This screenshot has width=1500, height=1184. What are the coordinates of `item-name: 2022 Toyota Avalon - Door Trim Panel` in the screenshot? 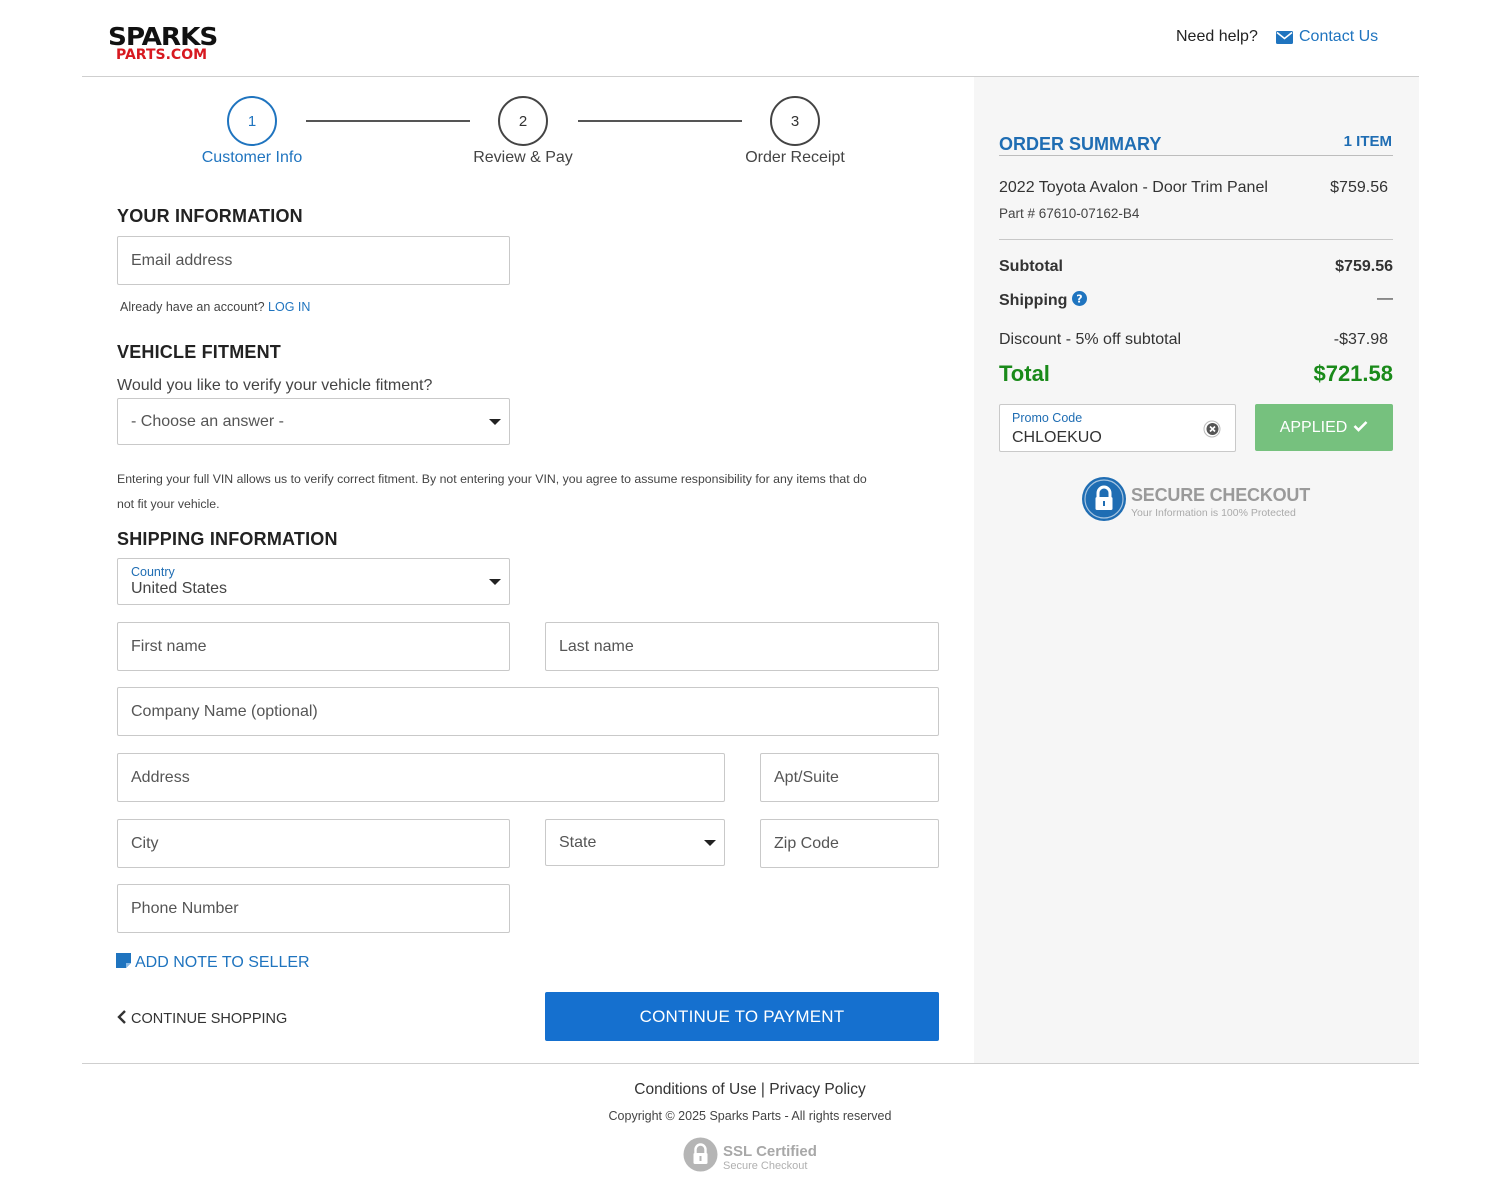 It's located at (1133, 187).